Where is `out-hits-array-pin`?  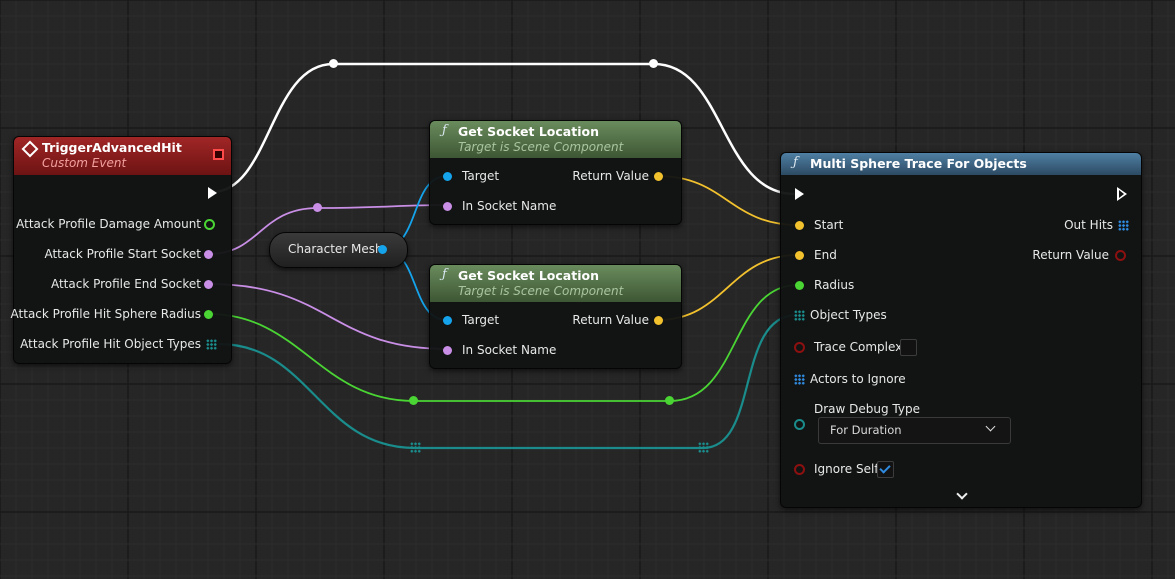 out-hits-array-pin is located at coordinates (1123, 225).